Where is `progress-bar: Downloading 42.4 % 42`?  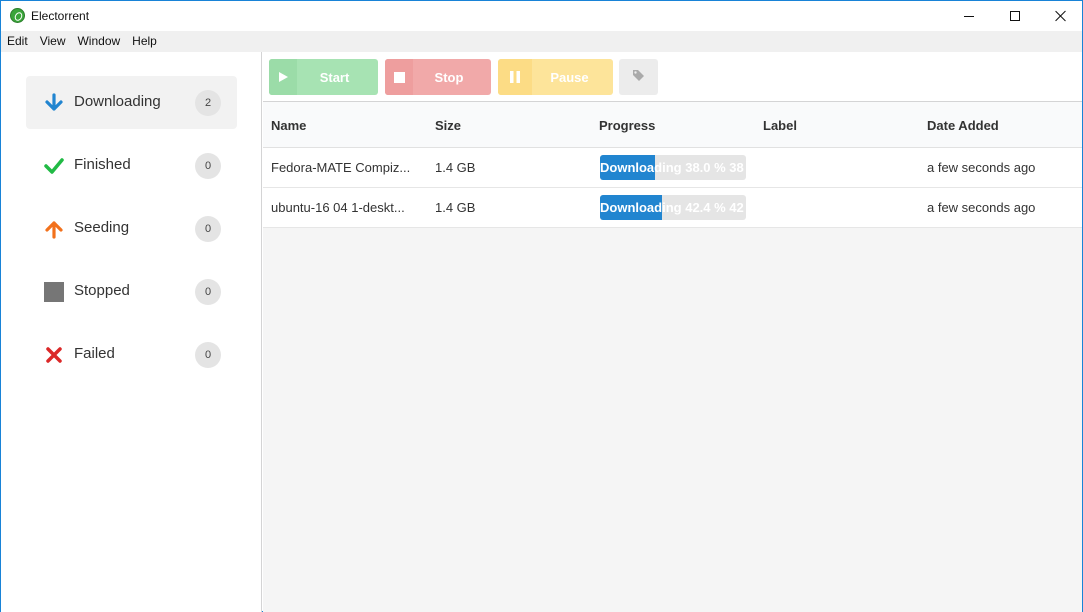 progress-bar: Downloading 42.4 % 42 is located at coordinates (673, 207).